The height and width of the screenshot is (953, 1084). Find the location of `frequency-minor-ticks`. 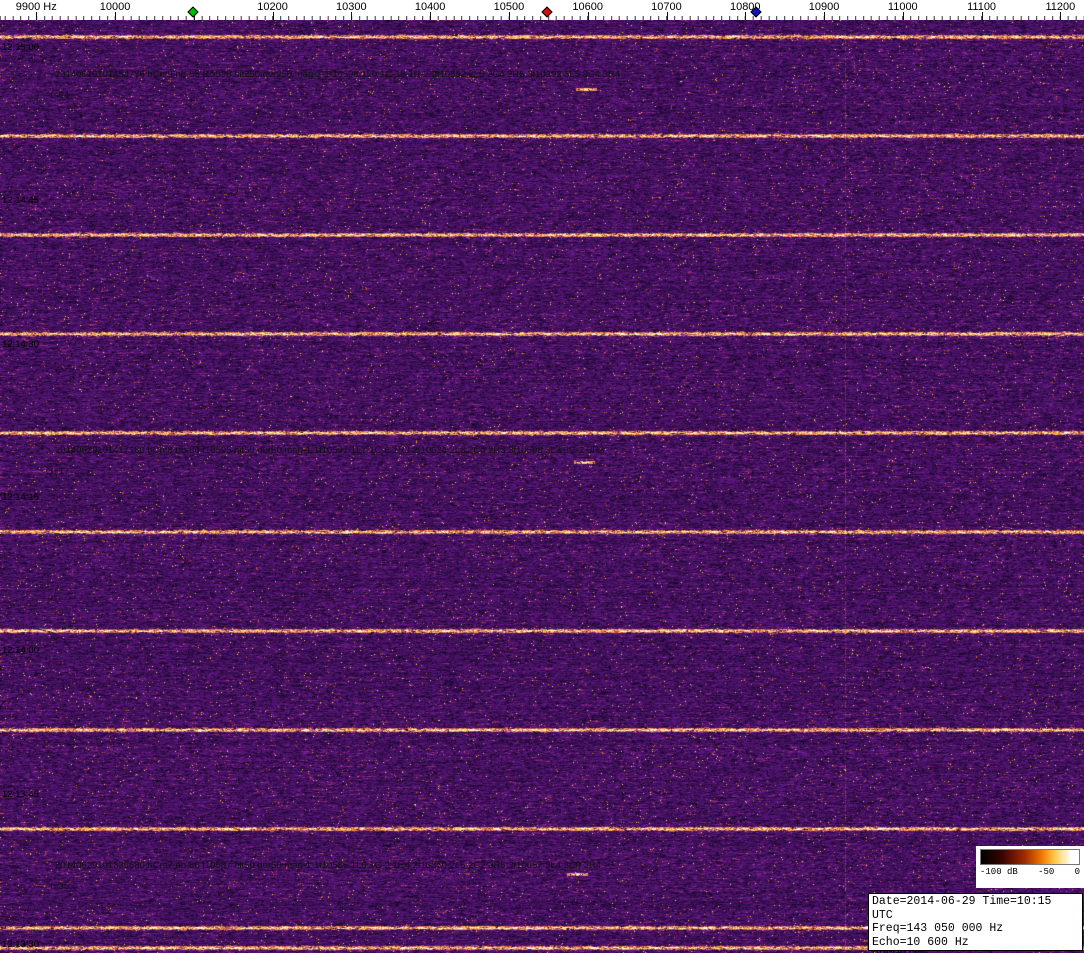

frequency-minor-ticks is located at coordinates (542, 18).